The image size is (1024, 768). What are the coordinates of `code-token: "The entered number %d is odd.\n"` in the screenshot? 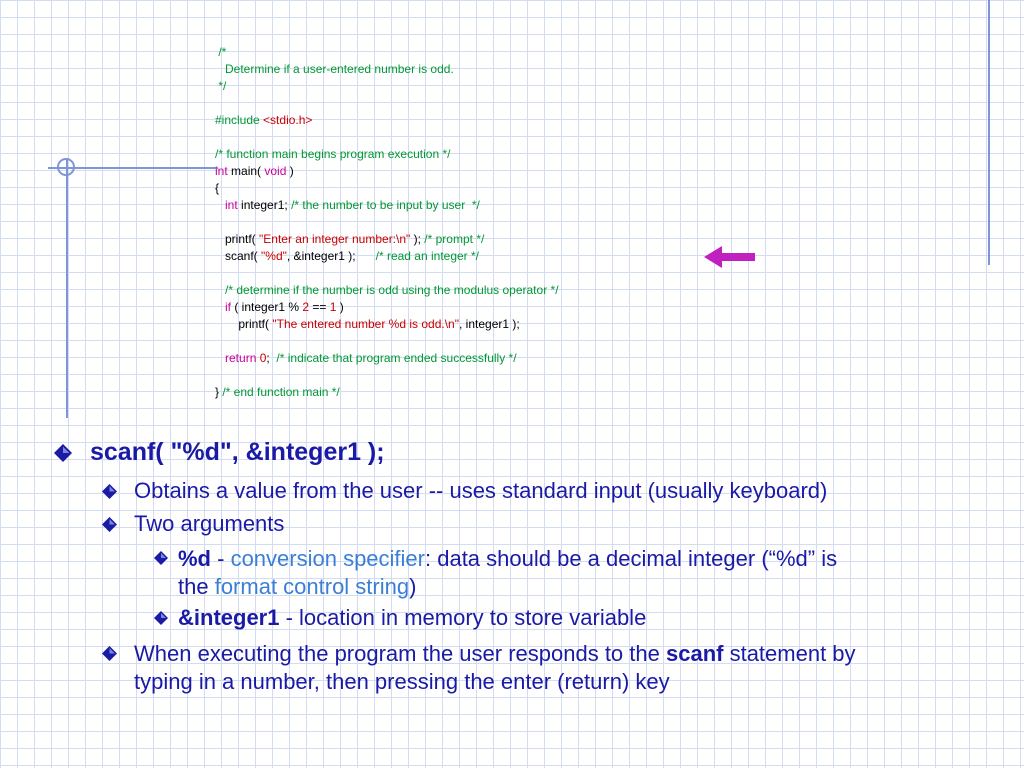 It's located at (365, 324).